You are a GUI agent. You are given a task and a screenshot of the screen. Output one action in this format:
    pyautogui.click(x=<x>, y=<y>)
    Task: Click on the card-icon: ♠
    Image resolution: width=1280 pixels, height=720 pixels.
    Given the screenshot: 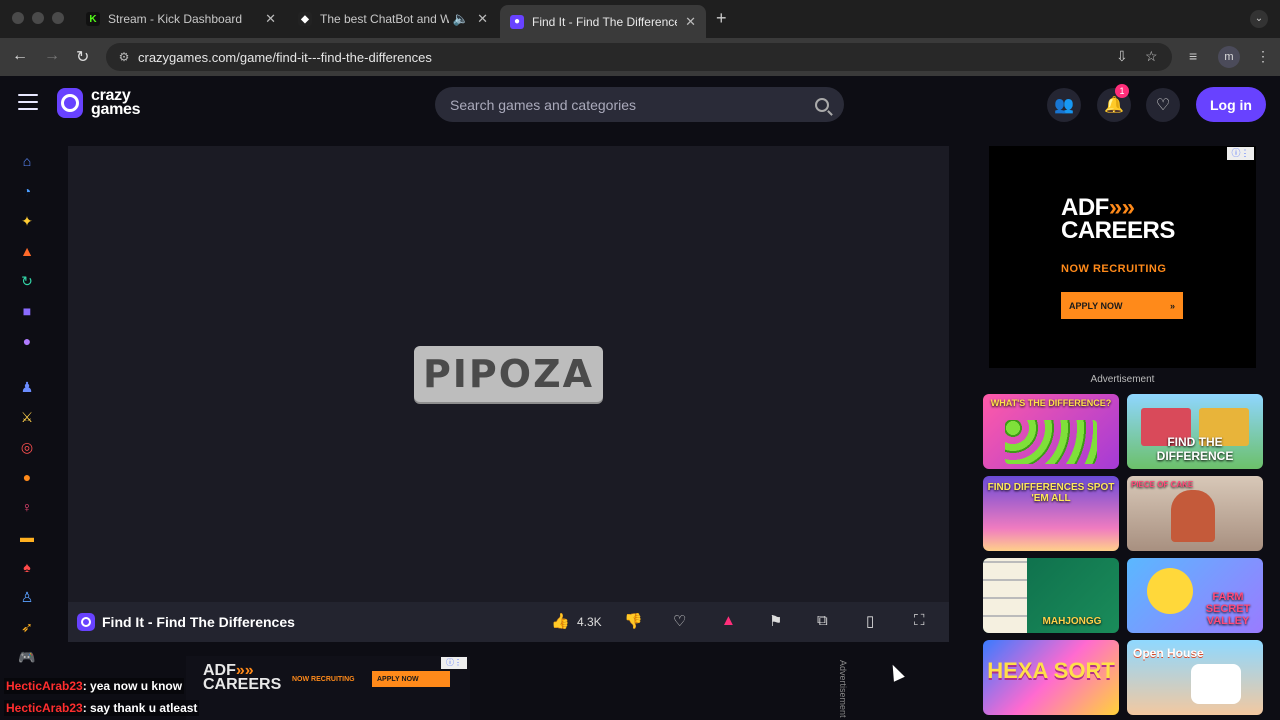 What is the action you would take?
    pyautogui.click(x=27, y=567)
    